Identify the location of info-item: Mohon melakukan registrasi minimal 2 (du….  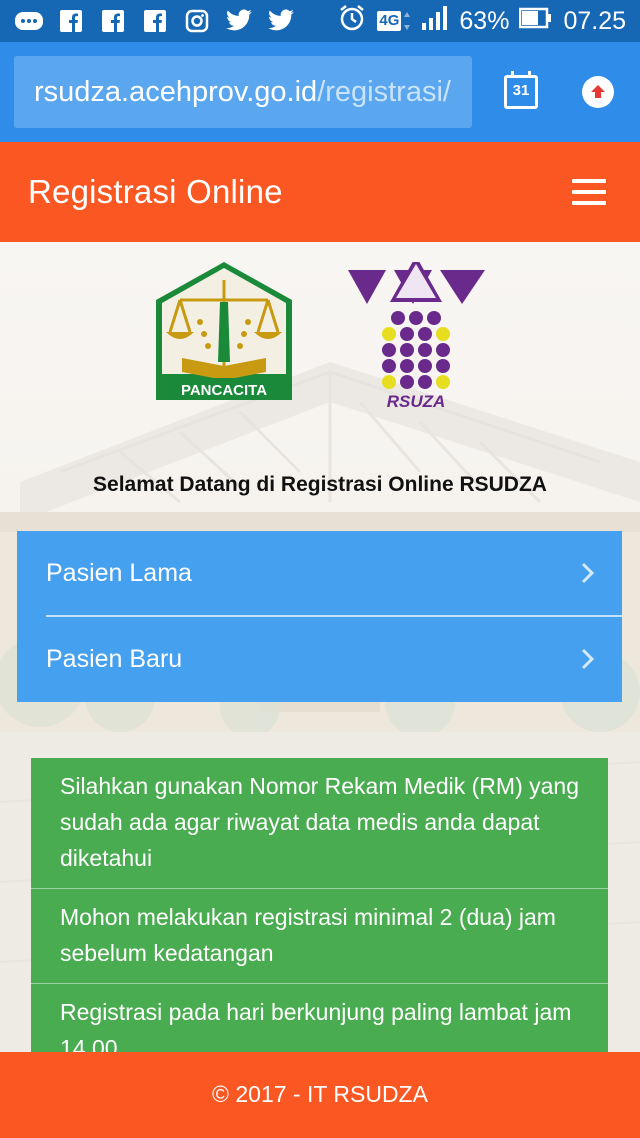
(319, 936).